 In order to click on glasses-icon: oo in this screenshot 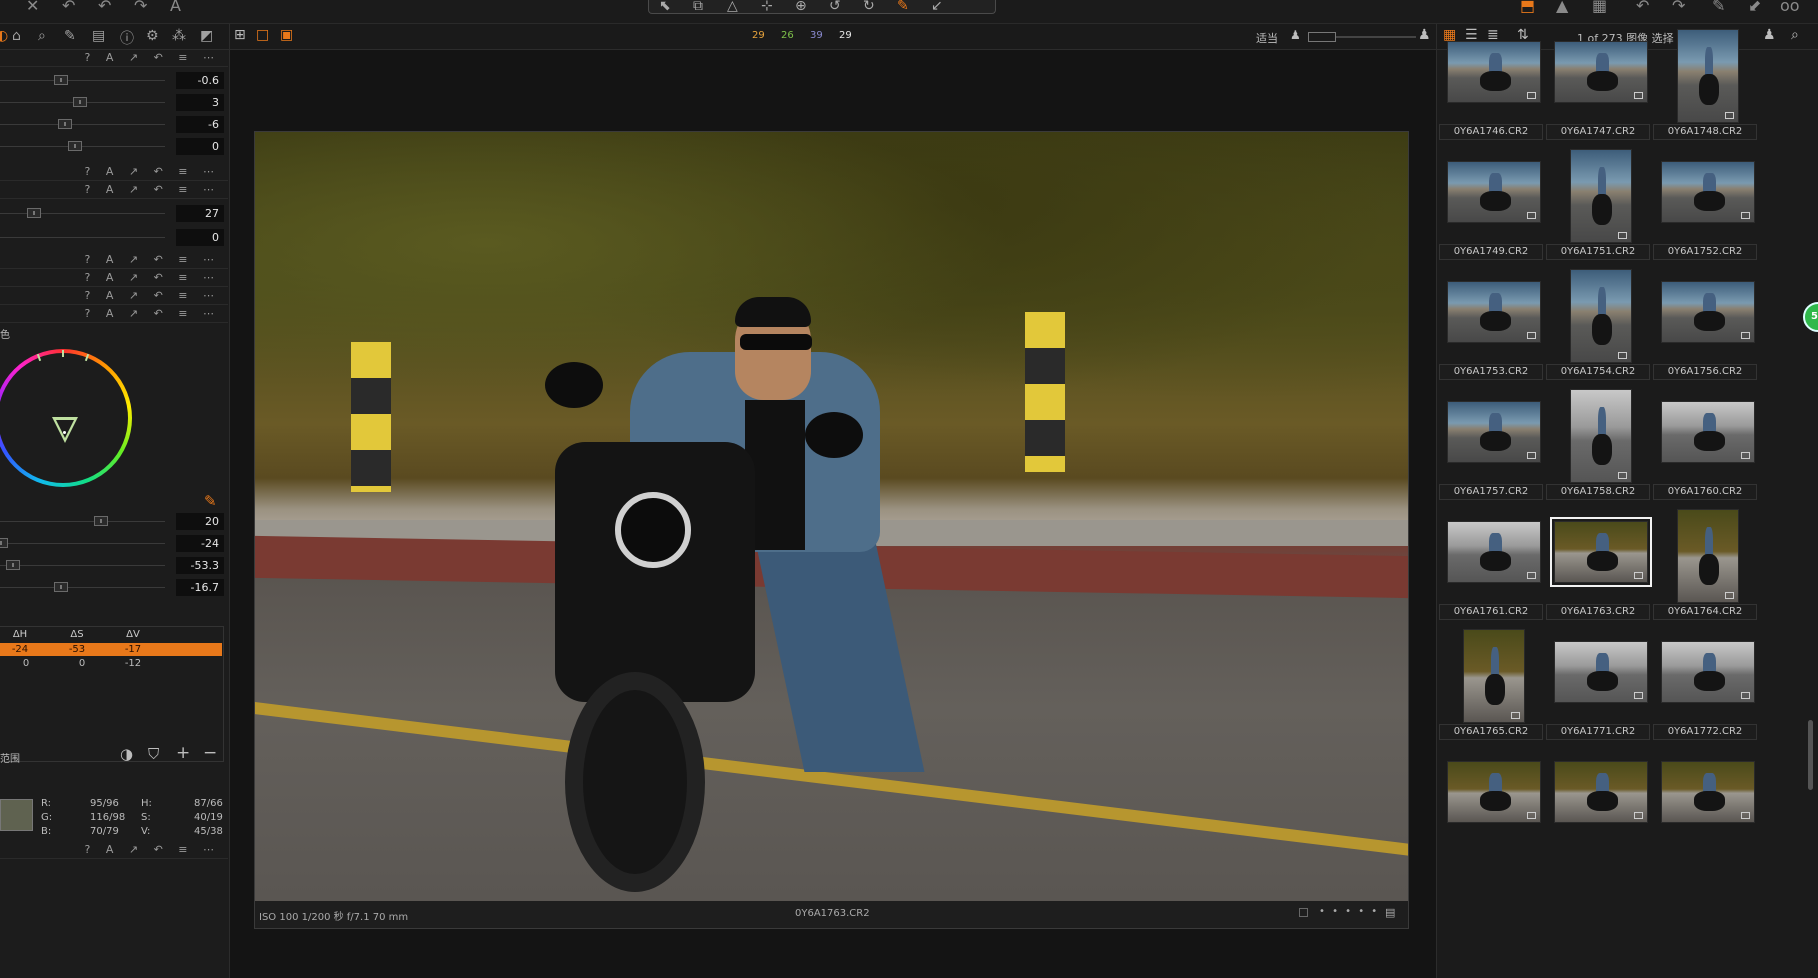, I will do `click(1790, 7)`.